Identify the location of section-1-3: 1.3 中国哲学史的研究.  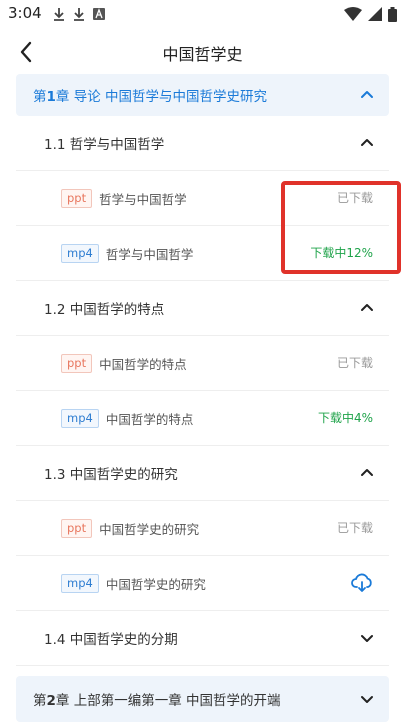
(202, 473).